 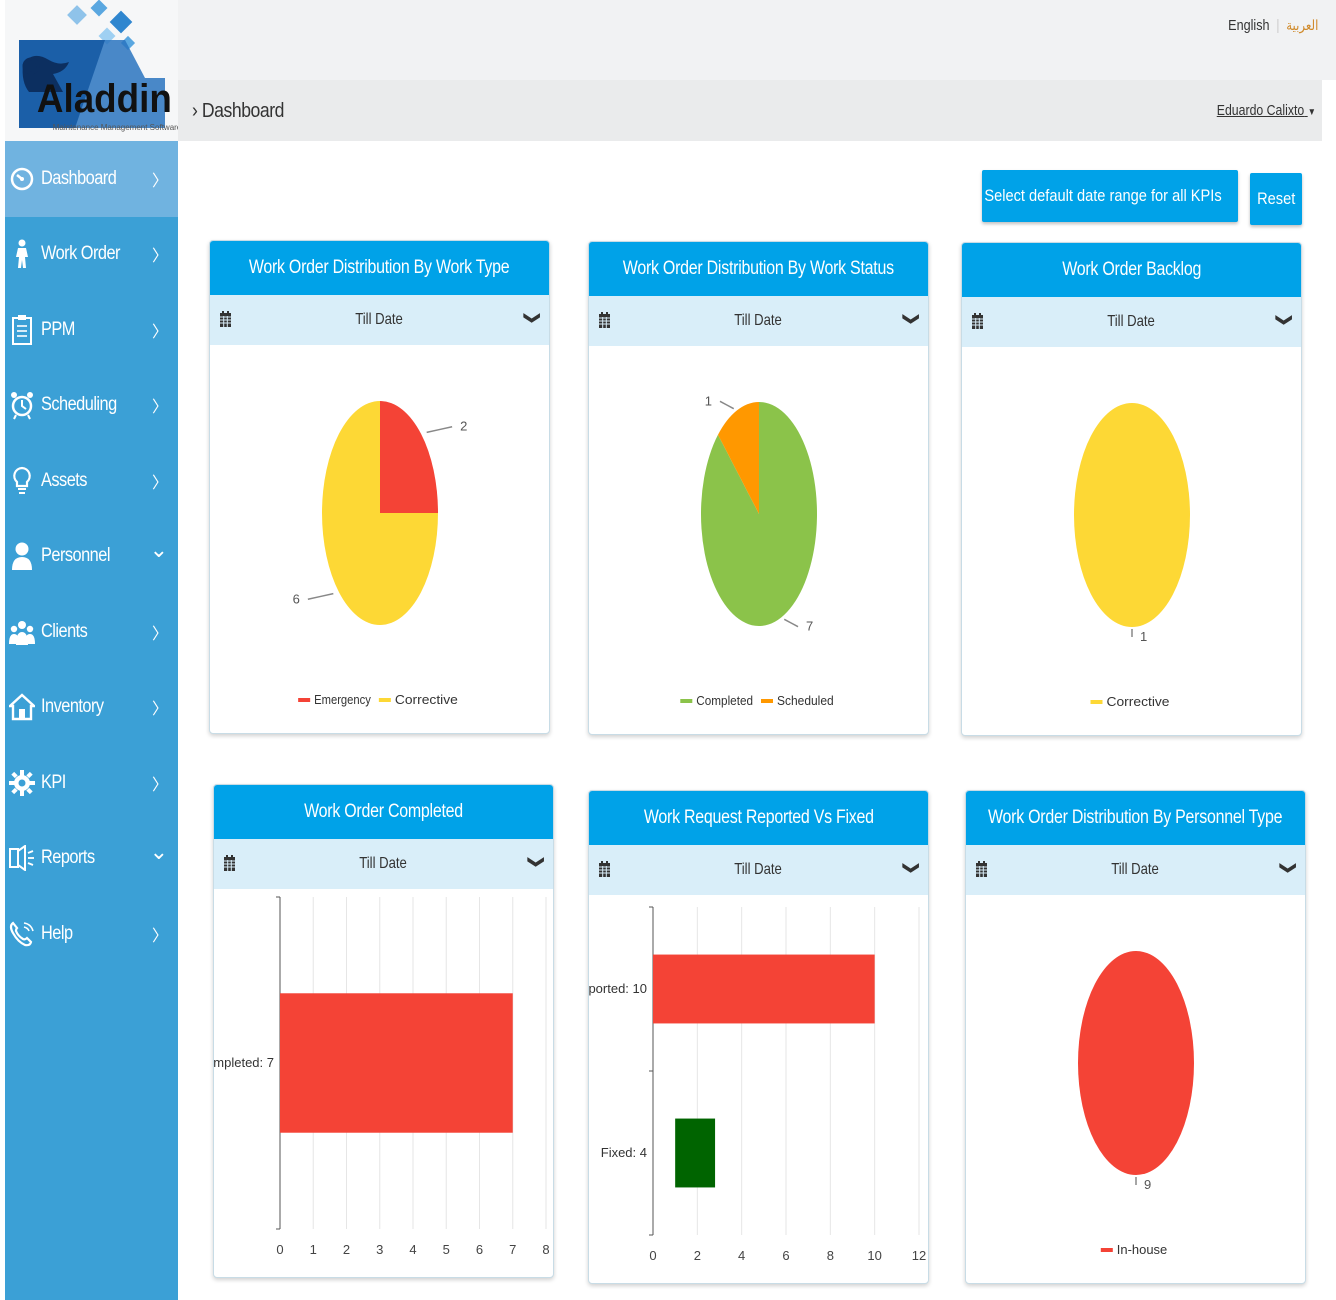 What do you see at coordinates (342, 699) in the screenshot?
I see `legend-item: Emergency` at bounding box center [342, 699].